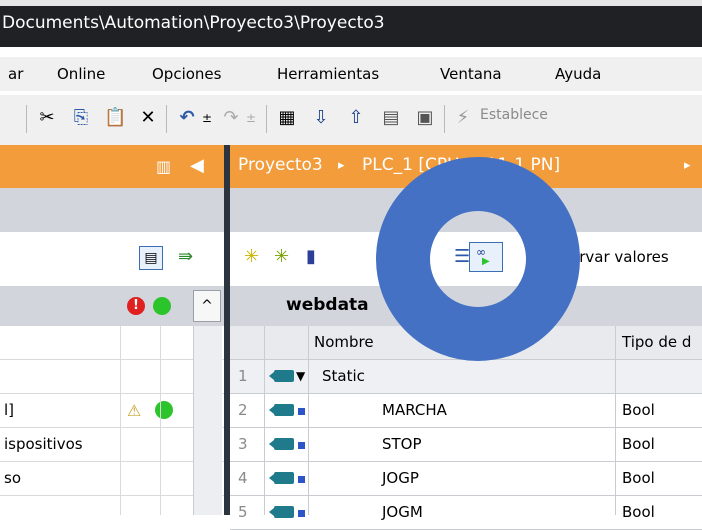 The width and height of the screenshot is (702, 530). What do you see at coordinates (356, 118) in the screenshot?
I see `upload-icon: ⇧` at bounding box center [356, 118].